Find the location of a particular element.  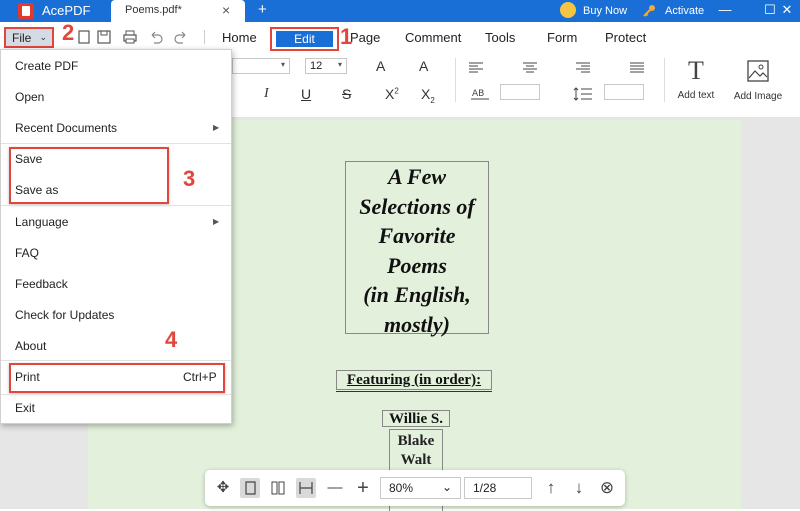

zoom-out-icon: — is located at coordinates (335, 488).